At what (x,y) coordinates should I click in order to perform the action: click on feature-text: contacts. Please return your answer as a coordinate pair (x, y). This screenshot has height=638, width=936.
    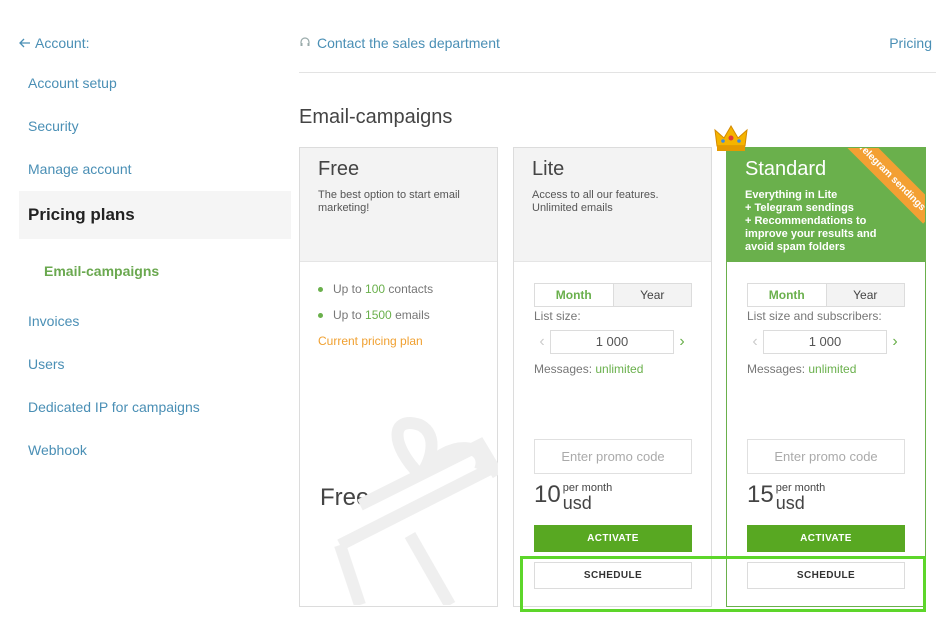
    Looking at the image, I should click on (411, 289).